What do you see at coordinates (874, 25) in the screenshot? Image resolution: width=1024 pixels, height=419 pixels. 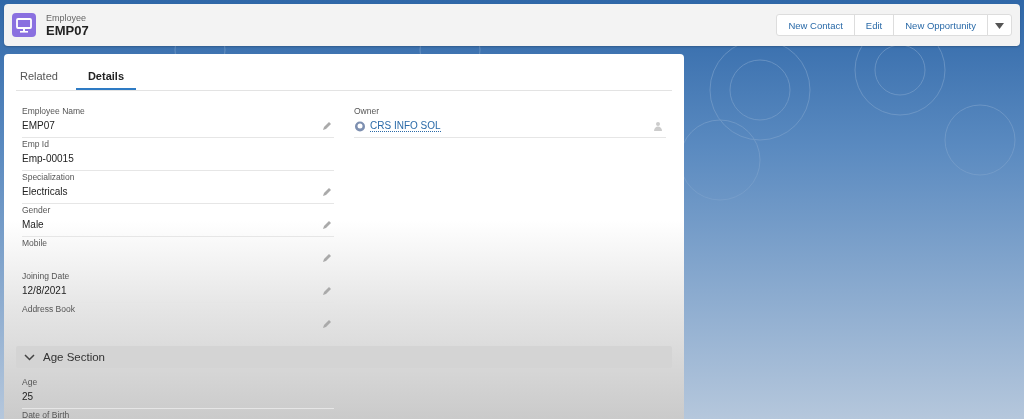 I see `action-button: Edit` at bounding box center [874, 25].